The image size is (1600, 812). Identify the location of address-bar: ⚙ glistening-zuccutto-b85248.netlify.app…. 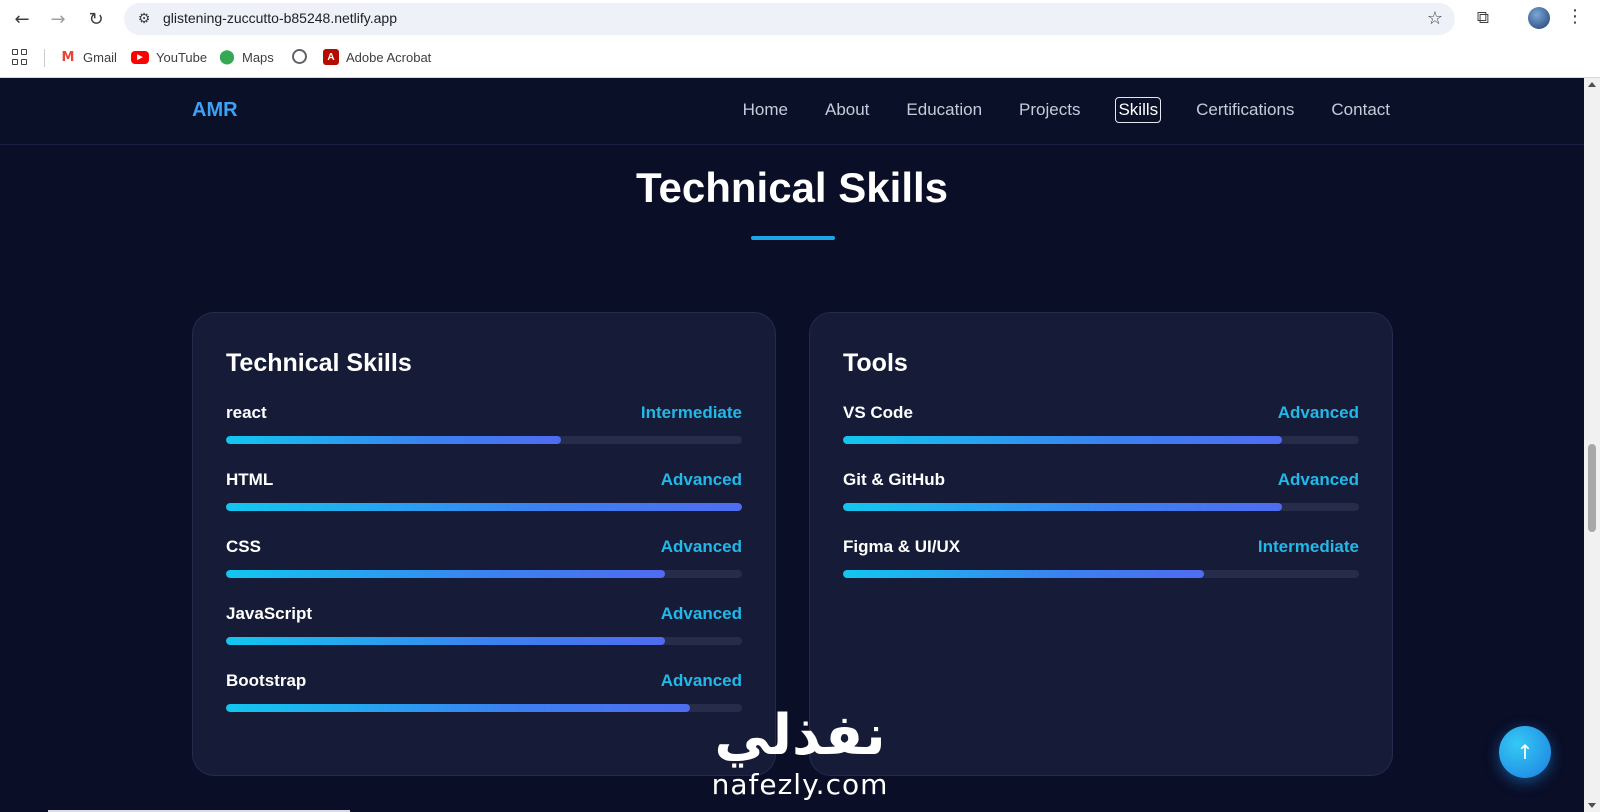
(789, 19).